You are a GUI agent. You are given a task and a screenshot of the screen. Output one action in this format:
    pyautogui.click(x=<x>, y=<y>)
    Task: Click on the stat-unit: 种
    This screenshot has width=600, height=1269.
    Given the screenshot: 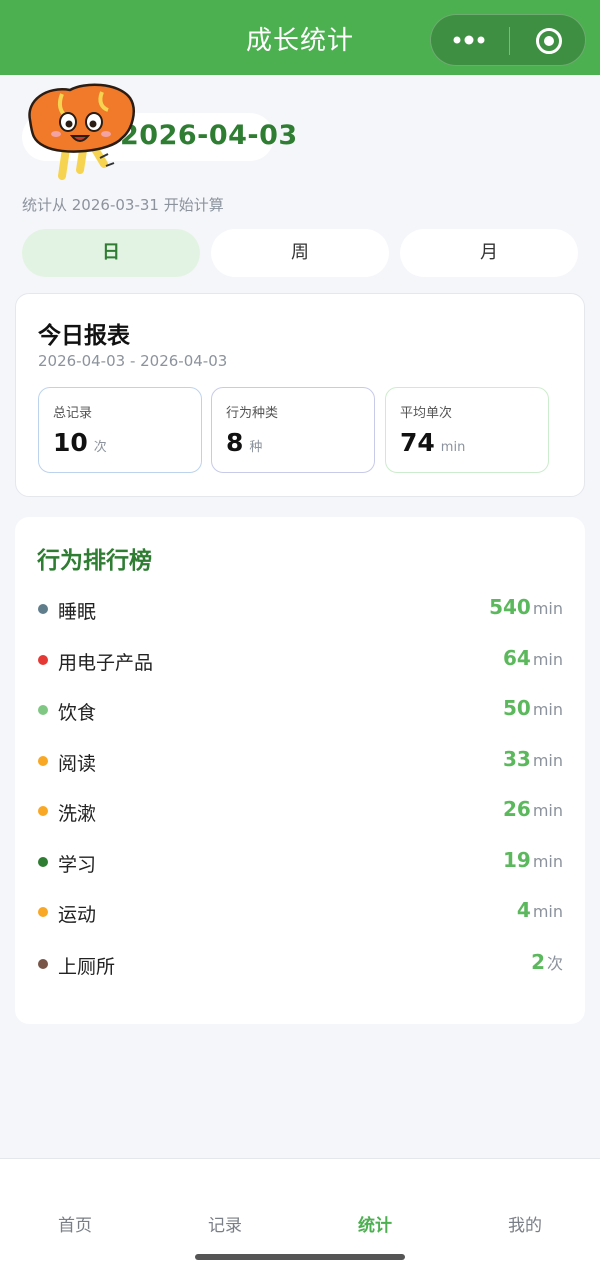 What is the action you would take?
    pyautogui.click(x=256, y=447)
    